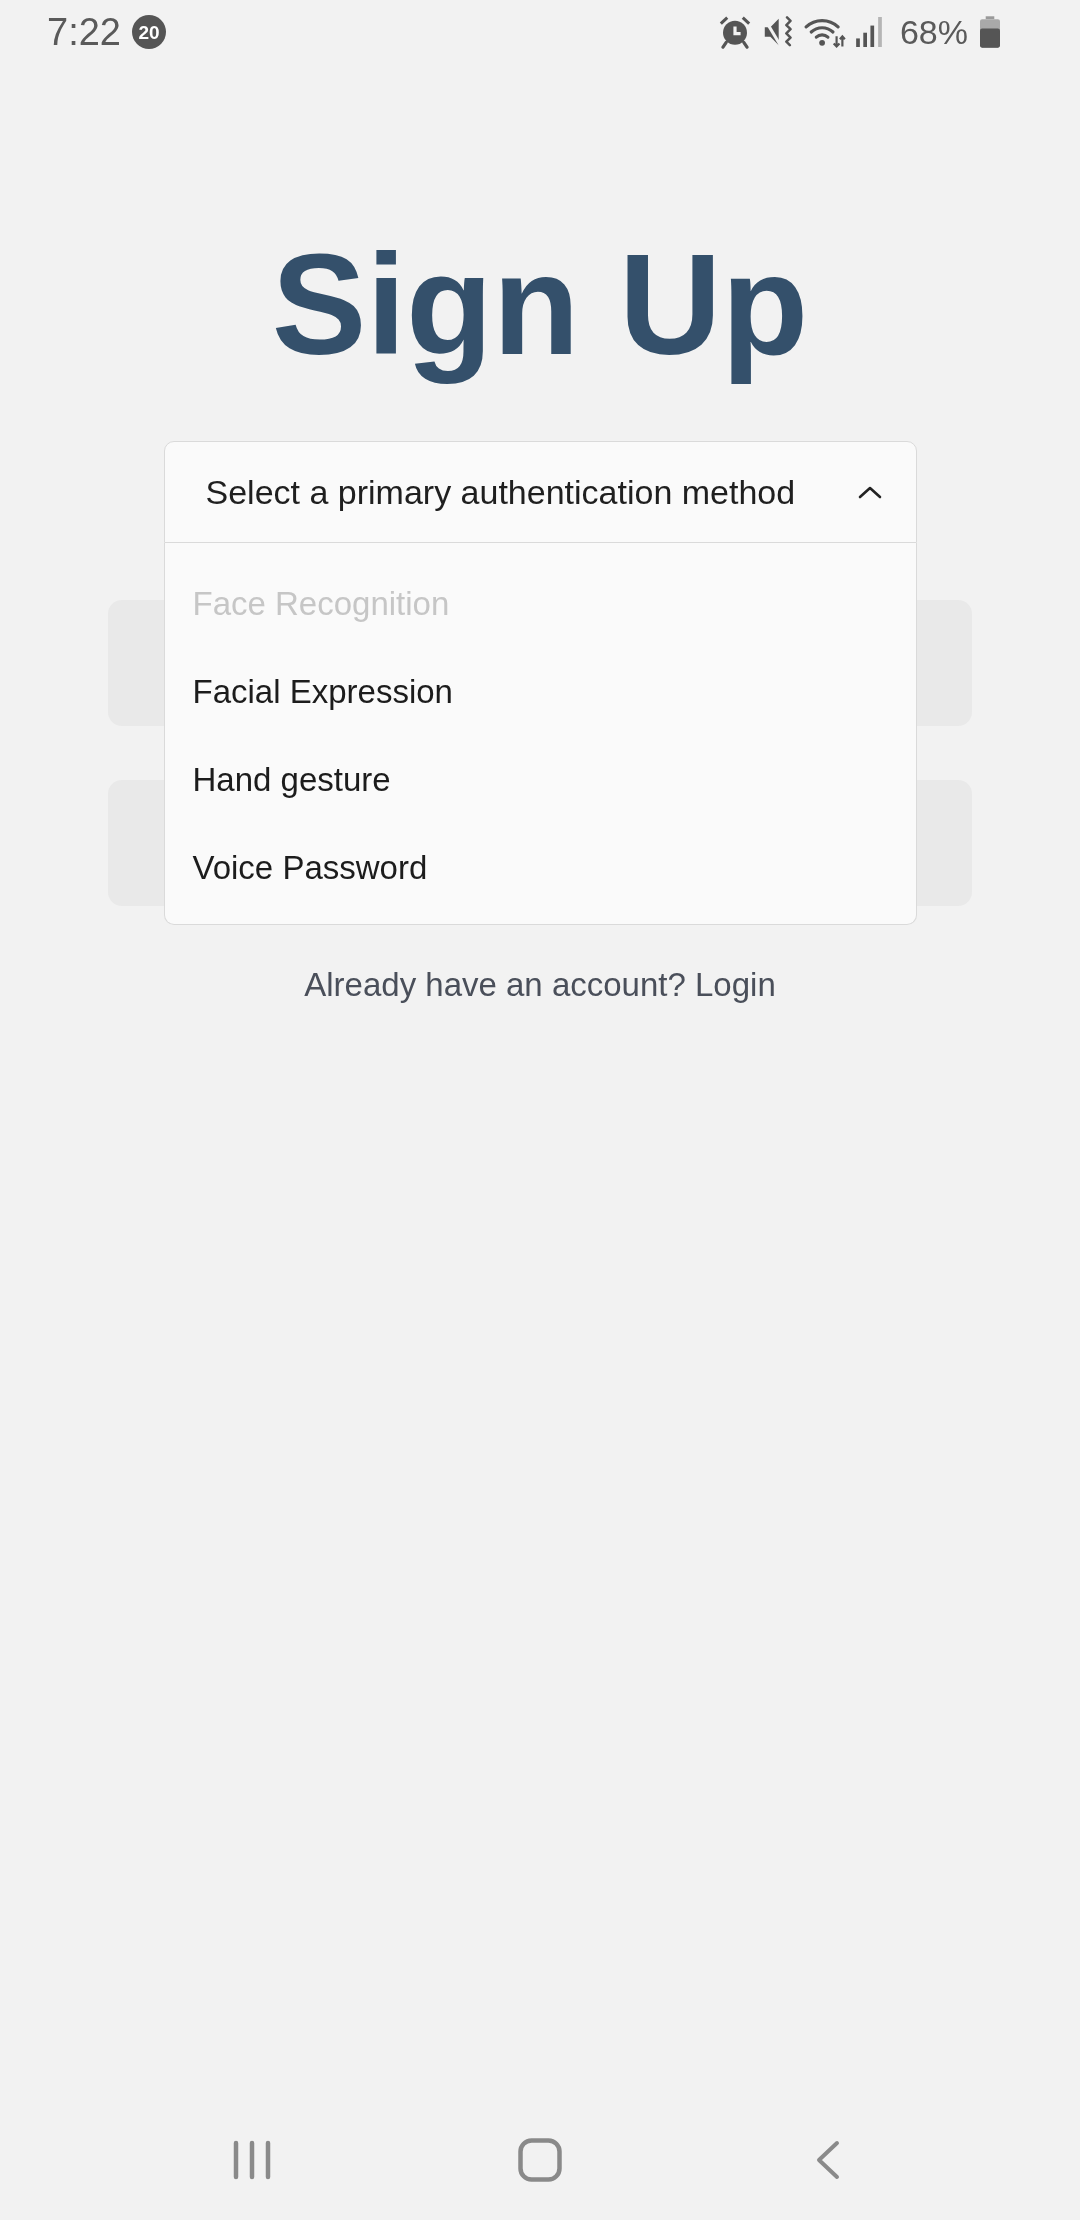 The image size is (1080, 2220). Describe the element at coordinates (148, 32) in the screenshot. I see `notification-badge: 20` at that location.